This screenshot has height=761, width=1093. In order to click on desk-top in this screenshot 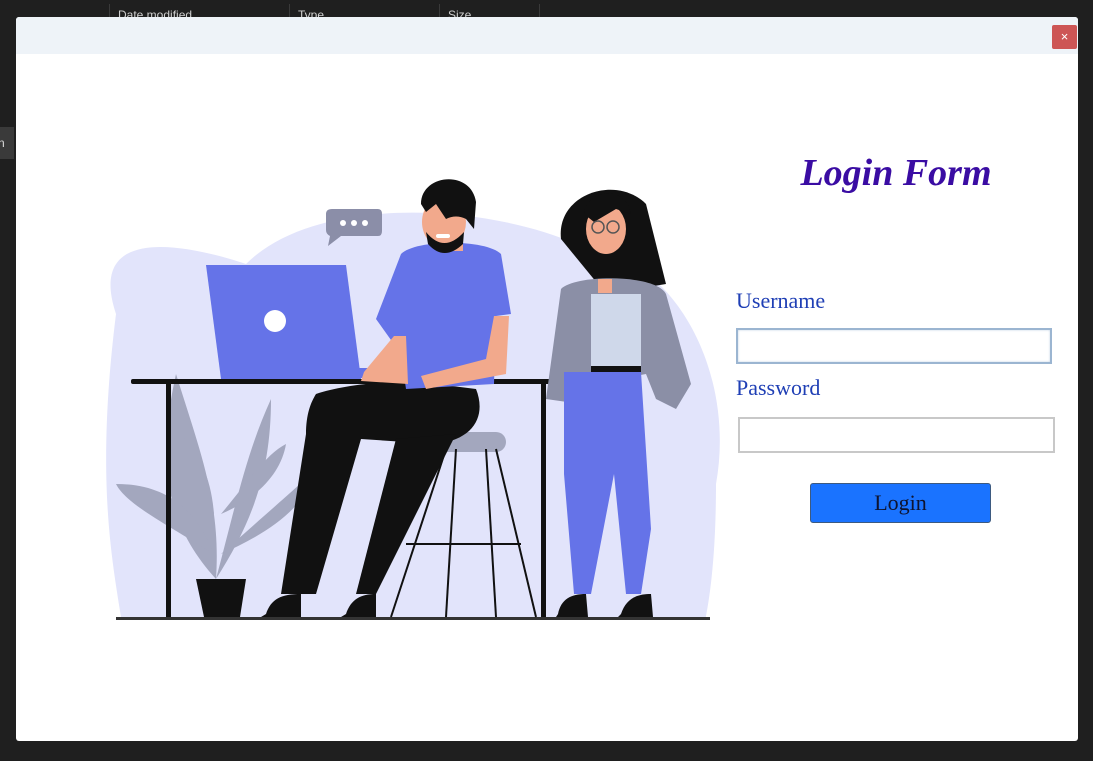, I will do `click(356, 381)`.